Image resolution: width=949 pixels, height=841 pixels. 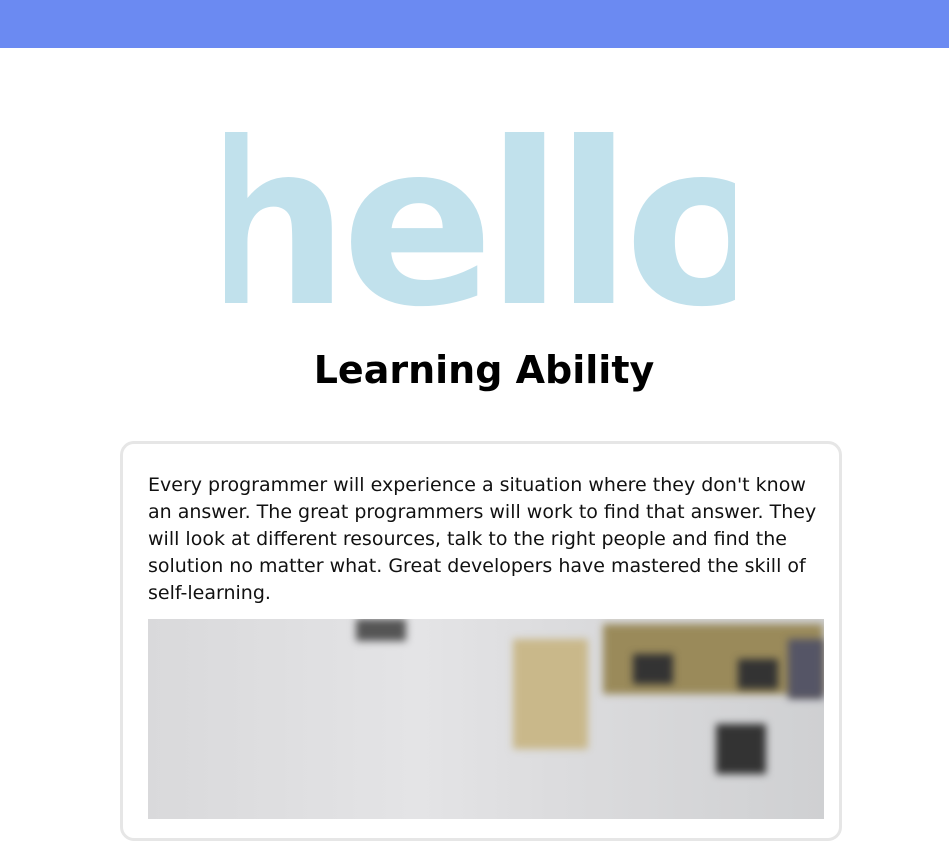 I want to click on hello-logo: hello, so click(x=480, y=220).